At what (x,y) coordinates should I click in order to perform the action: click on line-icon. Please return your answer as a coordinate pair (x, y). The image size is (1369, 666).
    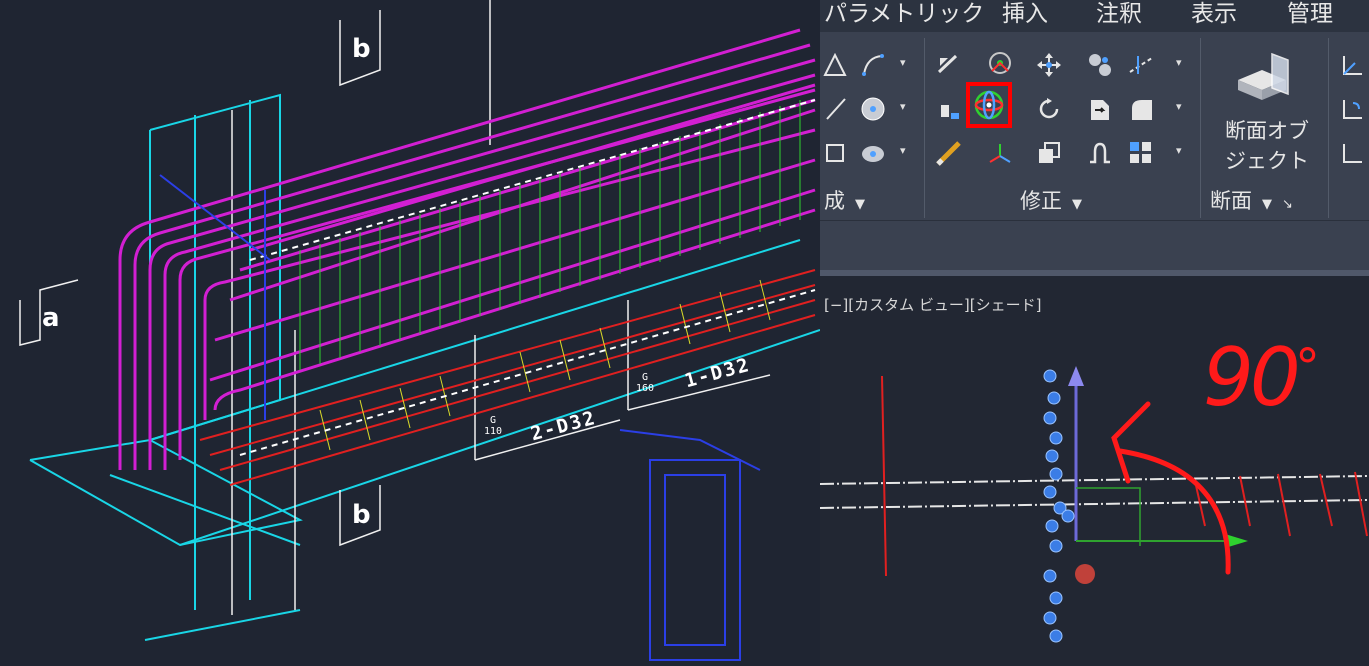
    Looking at the image, I should click on (835, 109).